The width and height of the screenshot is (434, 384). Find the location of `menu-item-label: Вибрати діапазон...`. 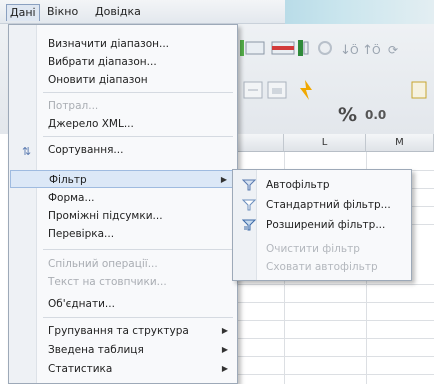

menu-item-label: Вибрати діапазон... is located at coordinates (102, 62).